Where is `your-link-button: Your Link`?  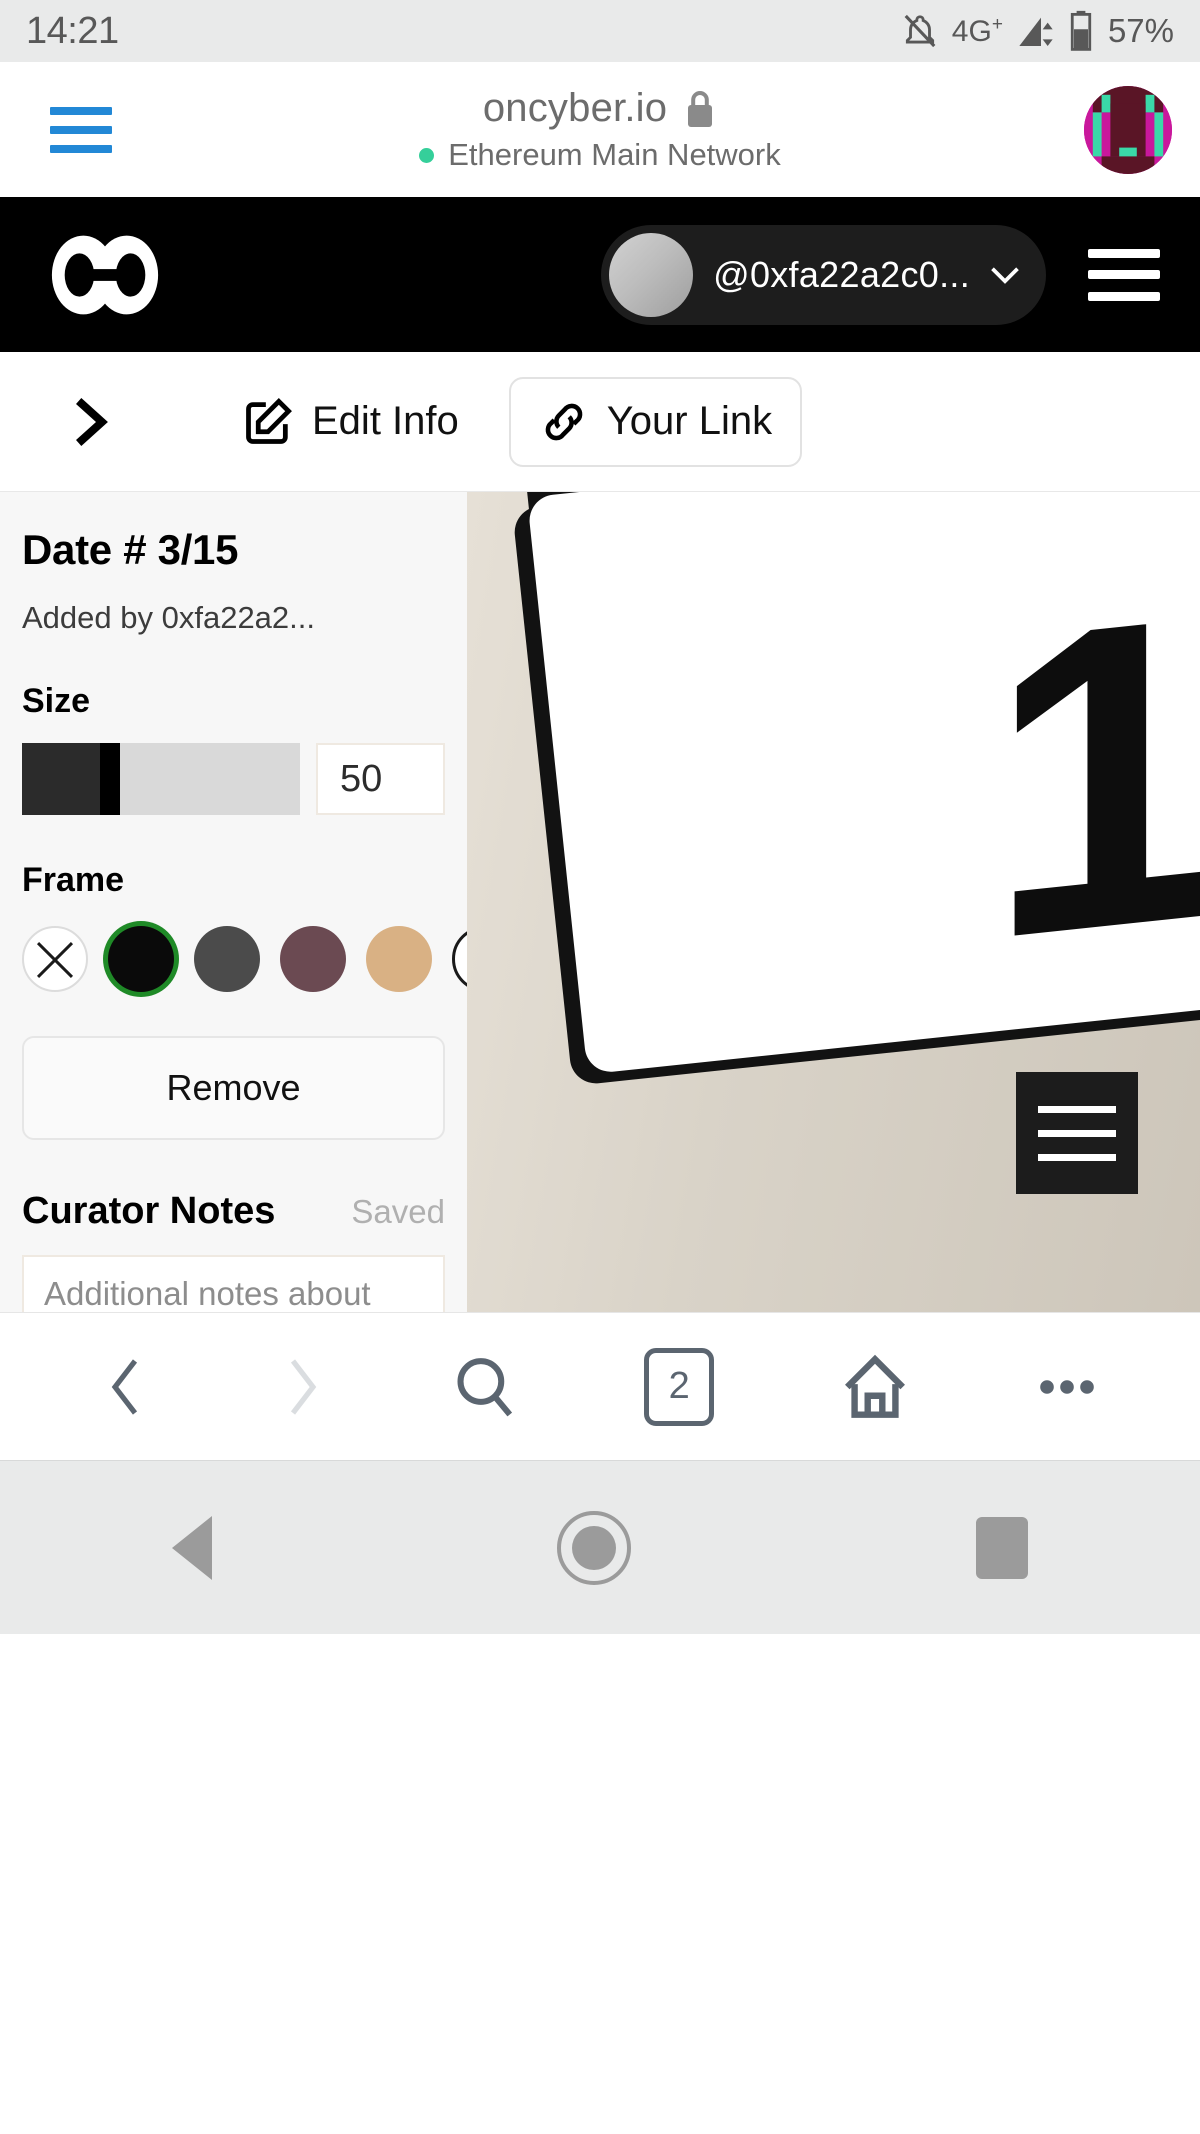
your-link-button: Your Link is located at coordinates (655, 421).